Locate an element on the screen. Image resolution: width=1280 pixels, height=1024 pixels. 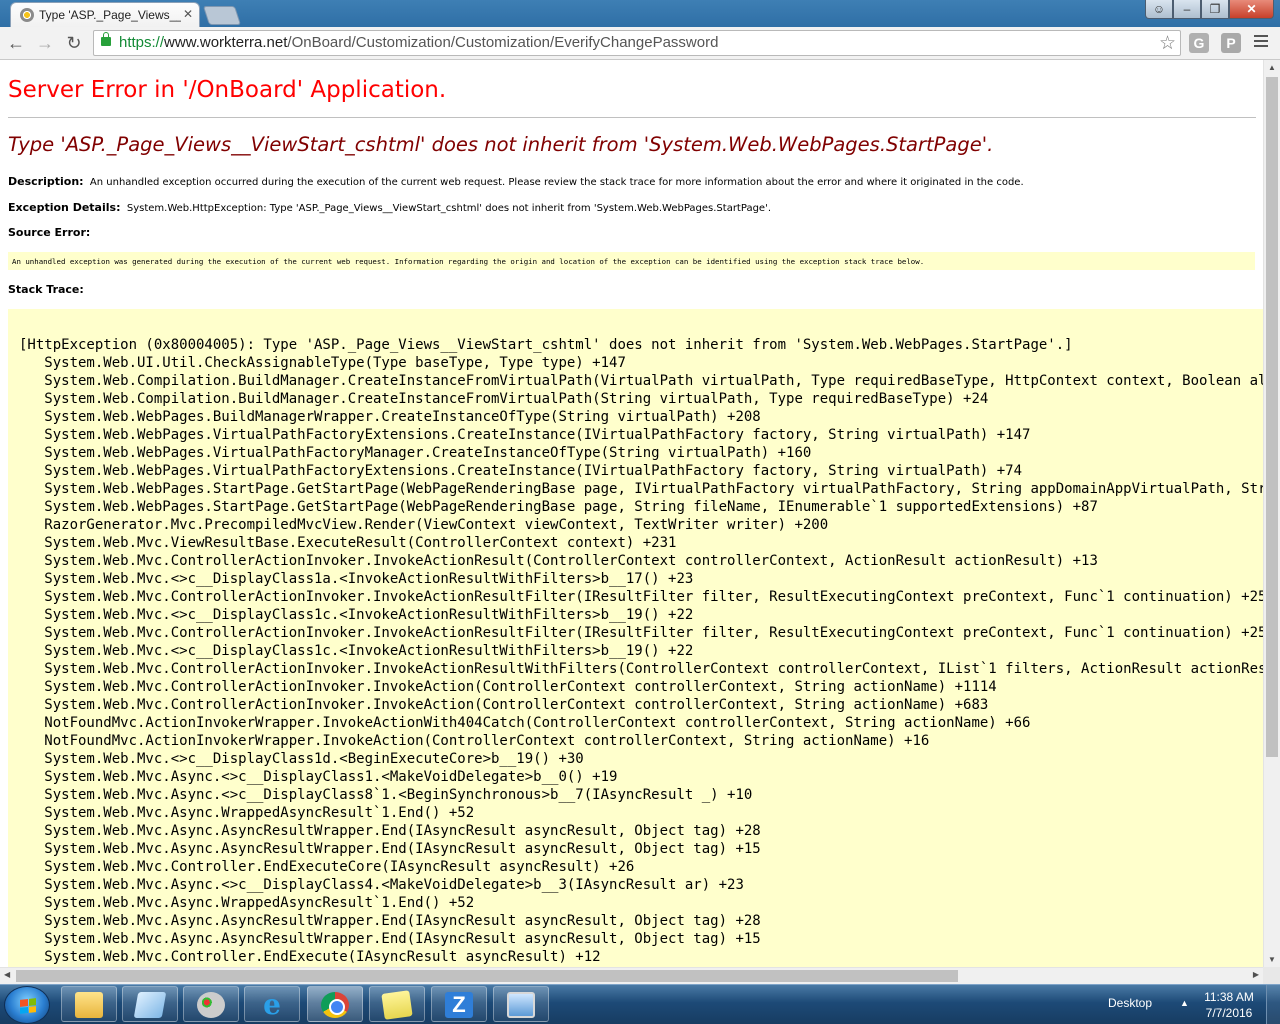
browser-menu-button is located at coordinates (1261, 42).